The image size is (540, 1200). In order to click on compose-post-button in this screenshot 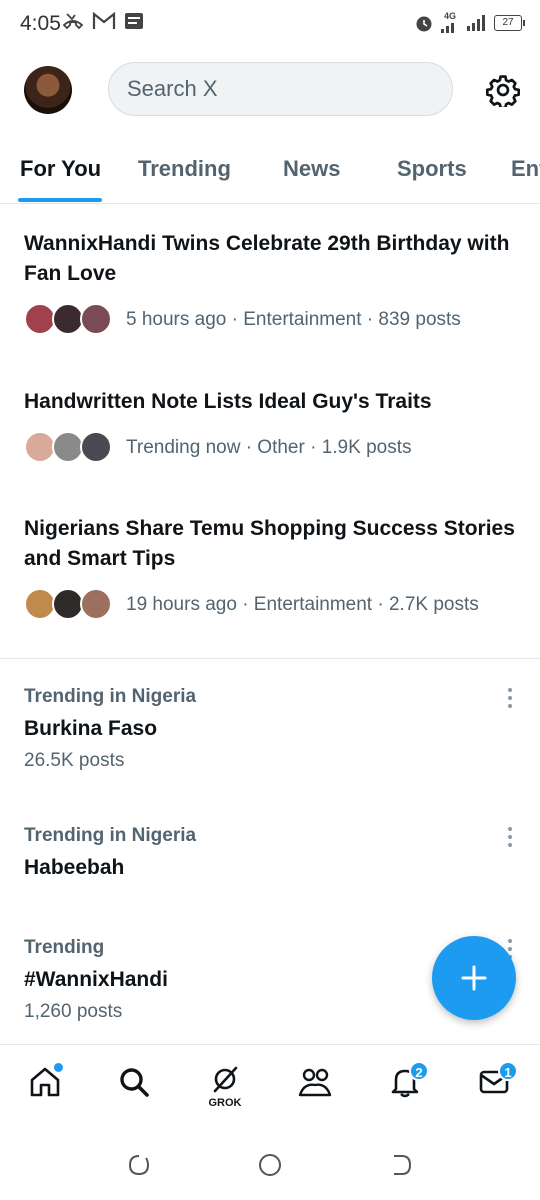, I will do `click(474, 978)`.